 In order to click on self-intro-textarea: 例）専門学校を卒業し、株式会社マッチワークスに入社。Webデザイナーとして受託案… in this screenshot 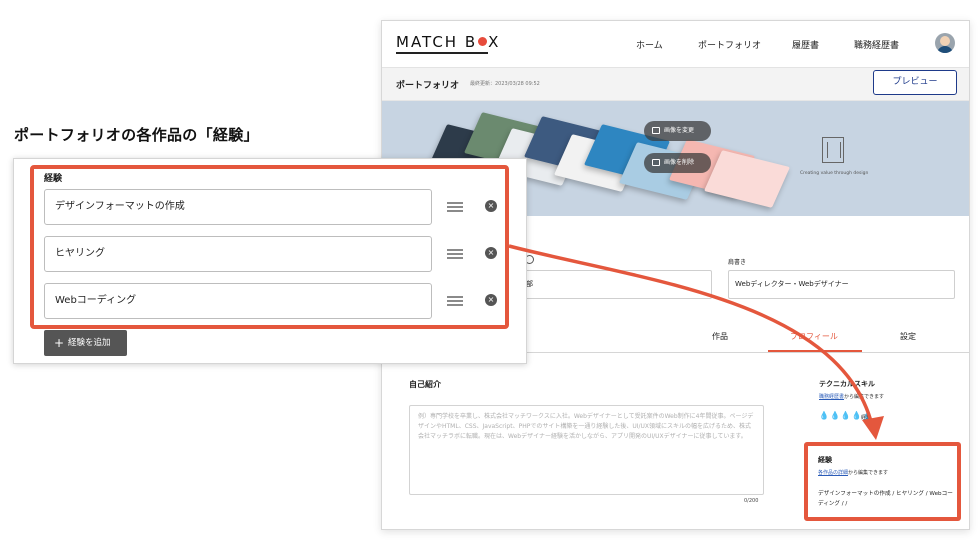, I will do `click(586, 450)`.